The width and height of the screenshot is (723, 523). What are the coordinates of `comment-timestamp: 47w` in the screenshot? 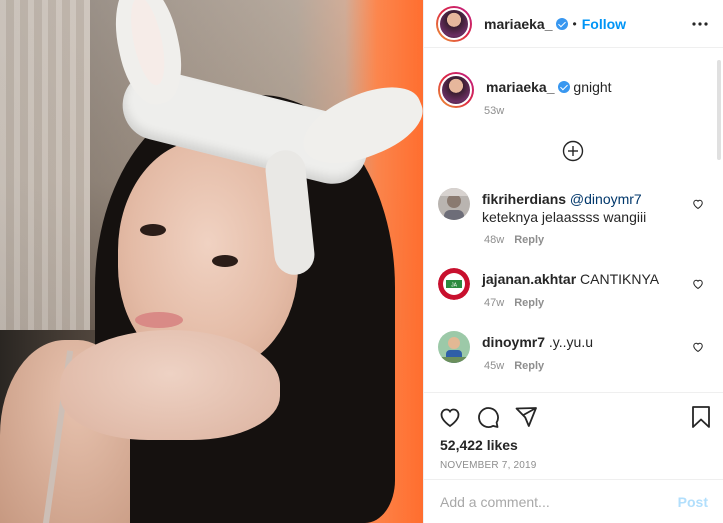 It's located at (494, 303).